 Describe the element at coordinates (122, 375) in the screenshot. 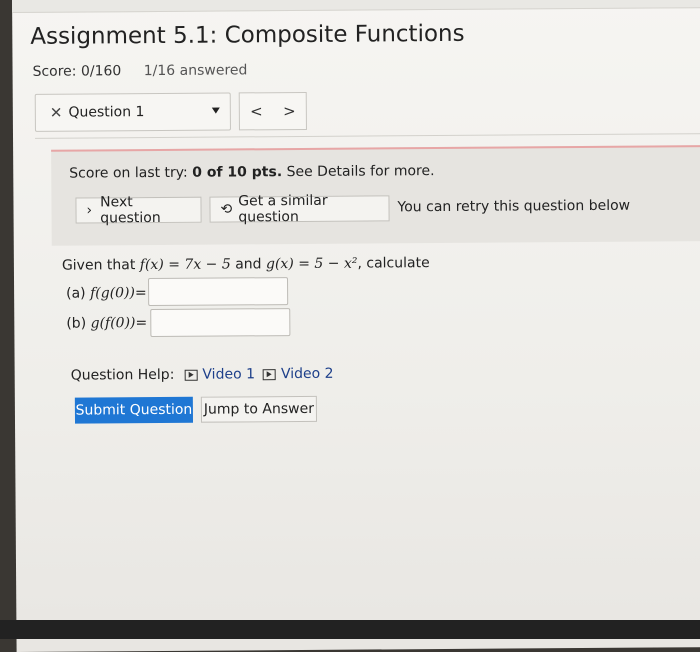

I see `question-help-label: Question Help:` at that location.